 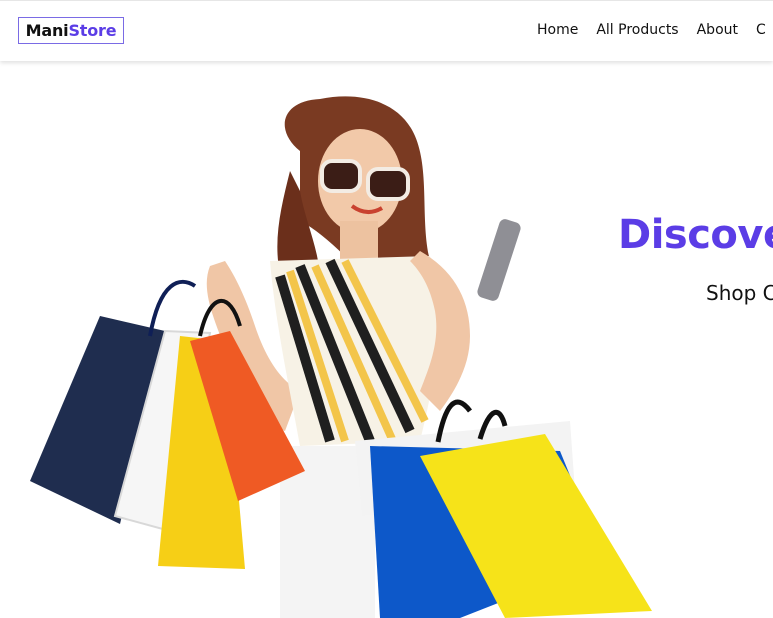 I want to click on hero-subtitle: Shop C, so click(x=739, y=293).